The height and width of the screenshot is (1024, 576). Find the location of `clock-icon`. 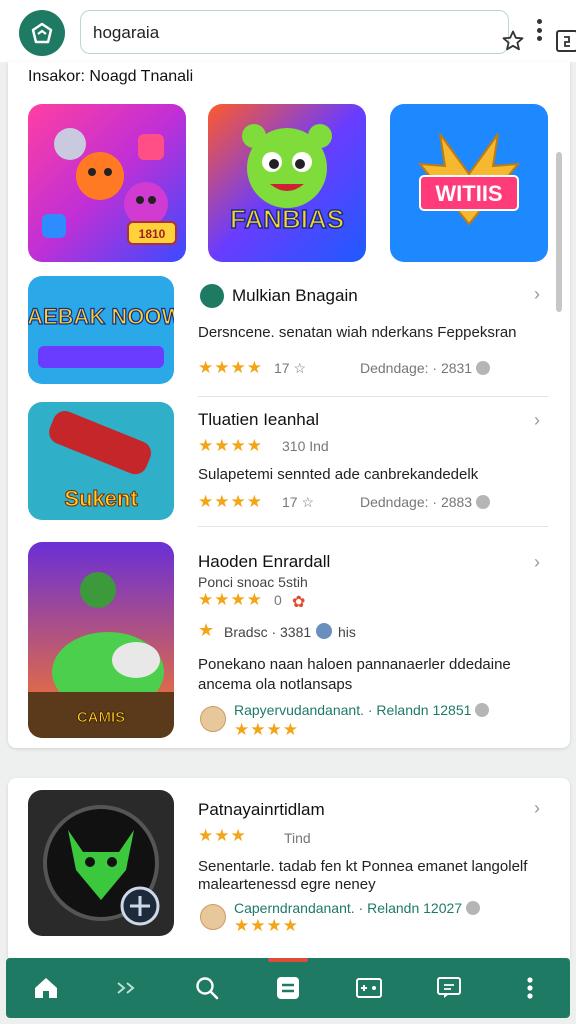

clock-icon is located at coordinates (324, 631).